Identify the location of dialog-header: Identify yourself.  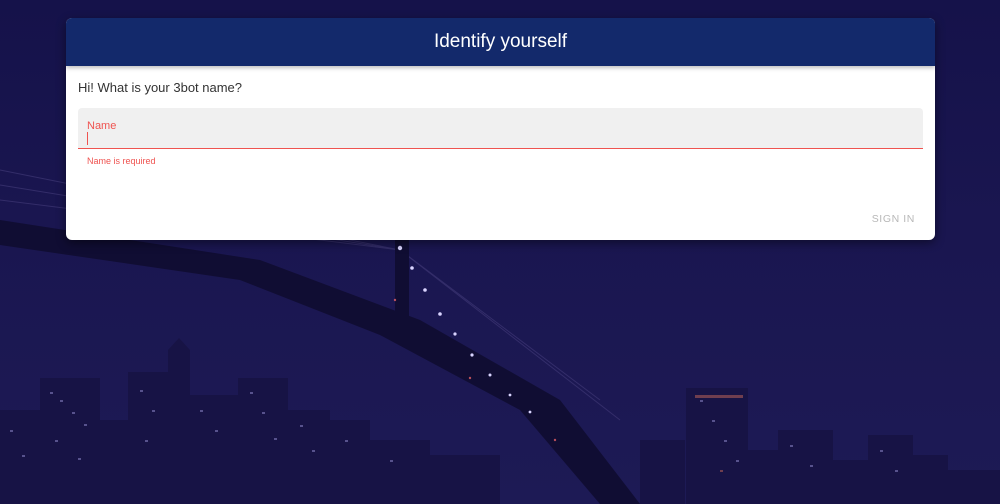
(500, 42).